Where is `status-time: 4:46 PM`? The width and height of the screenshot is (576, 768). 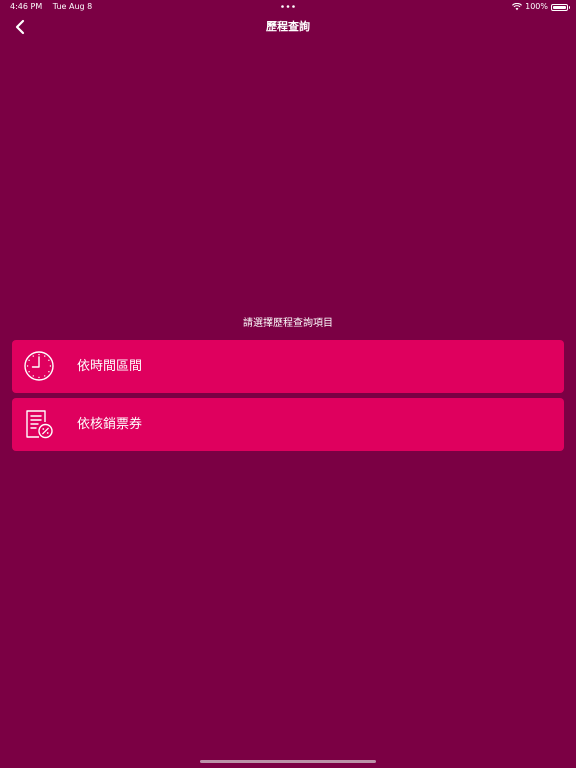
status-time: 4:46 PM is located at coordinates (26, 6).